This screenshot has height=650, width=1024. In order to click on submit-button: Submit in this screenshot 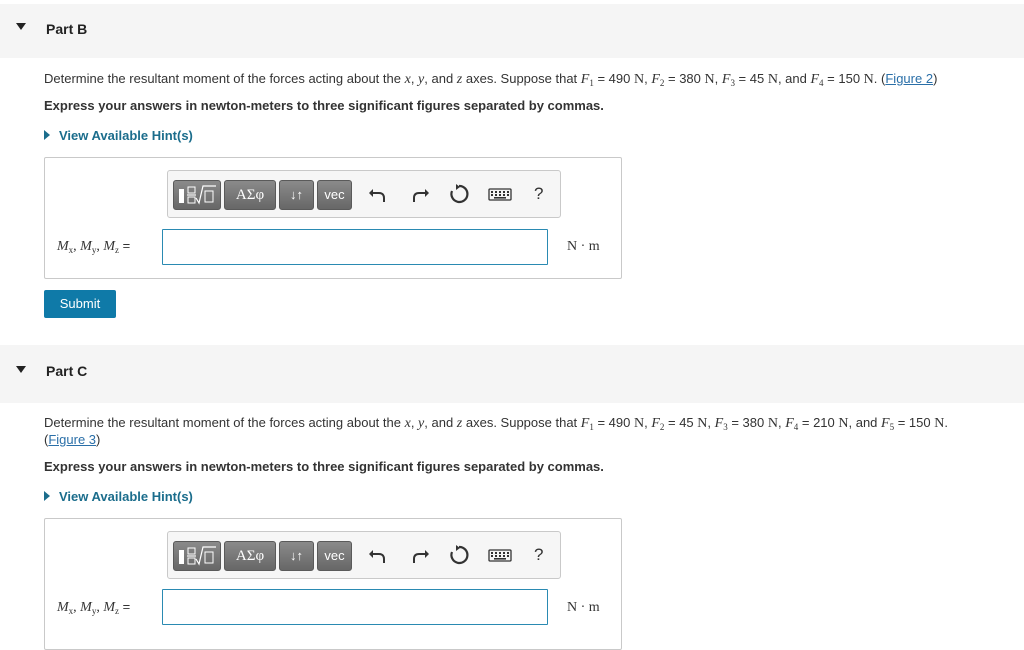, I will do `click(80, 304)`.